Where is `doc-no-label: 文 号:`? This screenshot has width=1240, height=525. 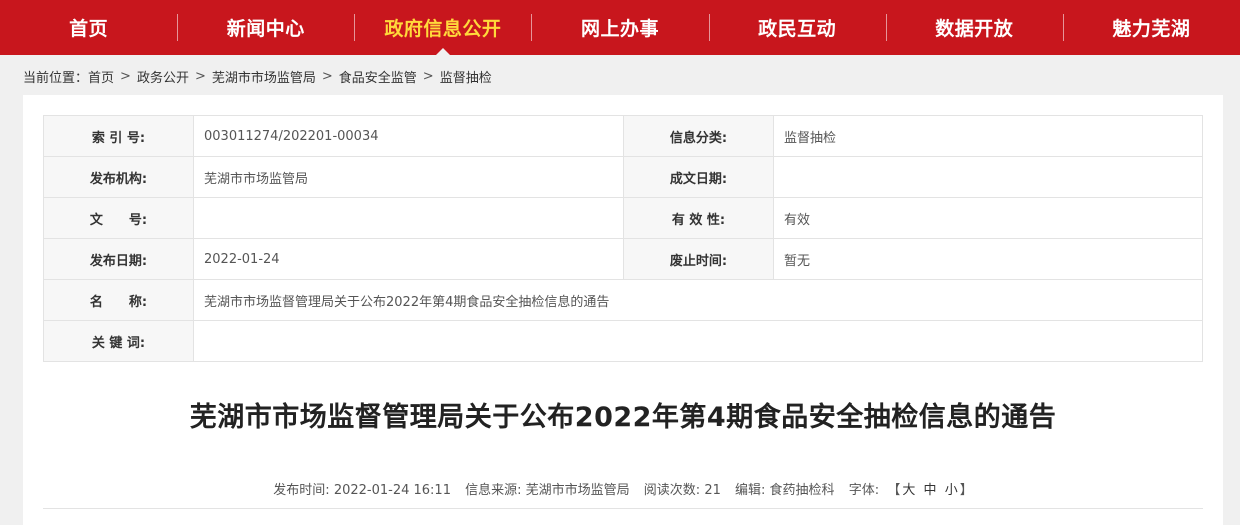 doc-no-label: 文 号: is located at coordinates (118, 218).